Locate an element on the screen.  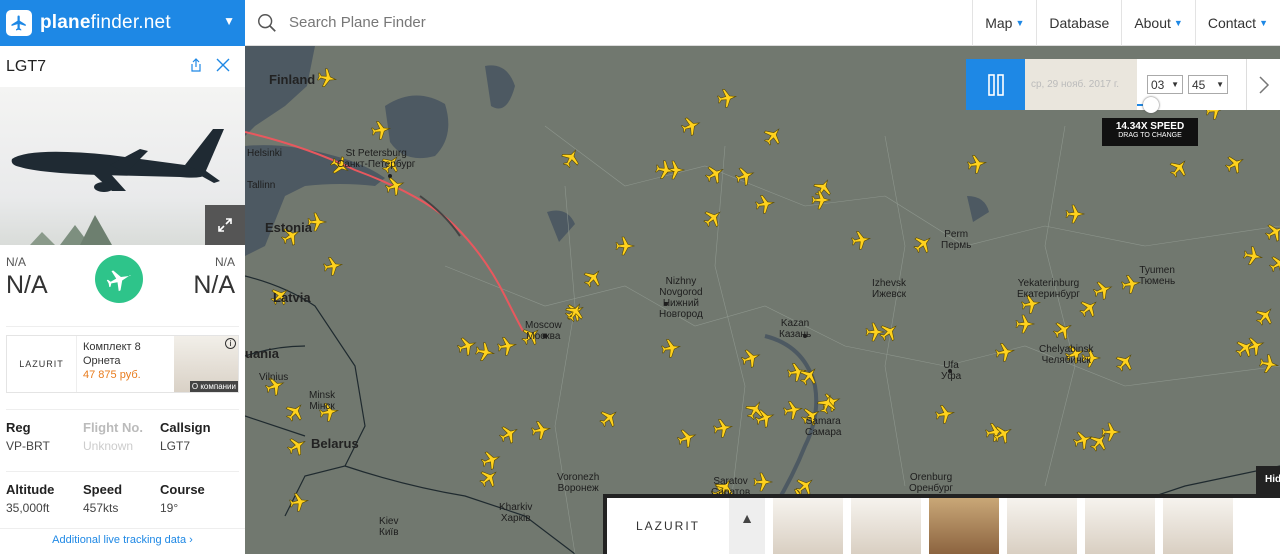
country-label-lithuania: uania is located at coordinates (262, 353).